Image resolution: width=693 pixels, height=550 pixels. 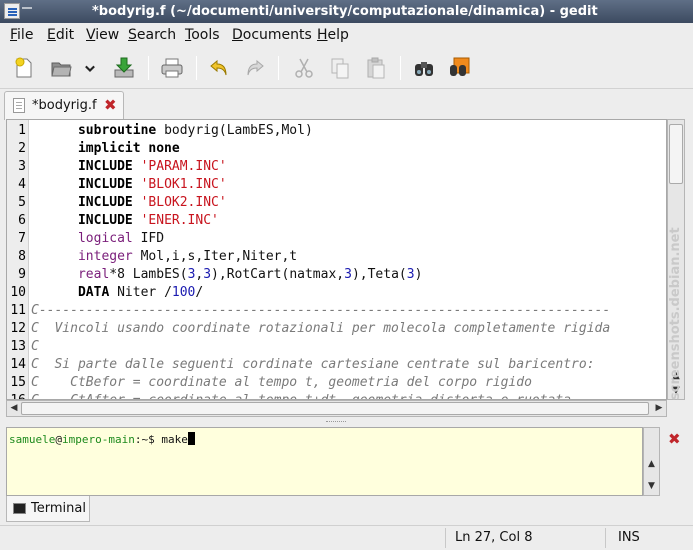 I want to click on watermark: screenshots.debian.net, so click(x=675, y=313).